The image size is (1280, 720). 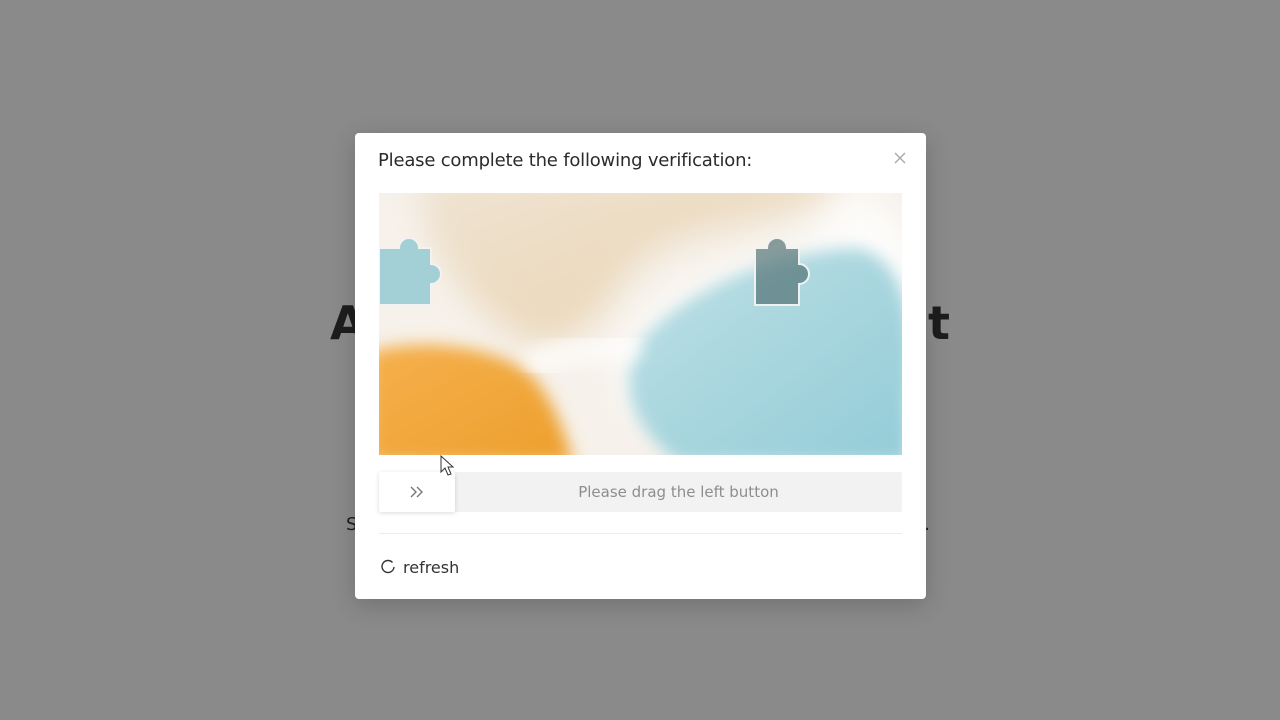 I want to click on double-chevron-right-icon, so click(x=416, y=492).